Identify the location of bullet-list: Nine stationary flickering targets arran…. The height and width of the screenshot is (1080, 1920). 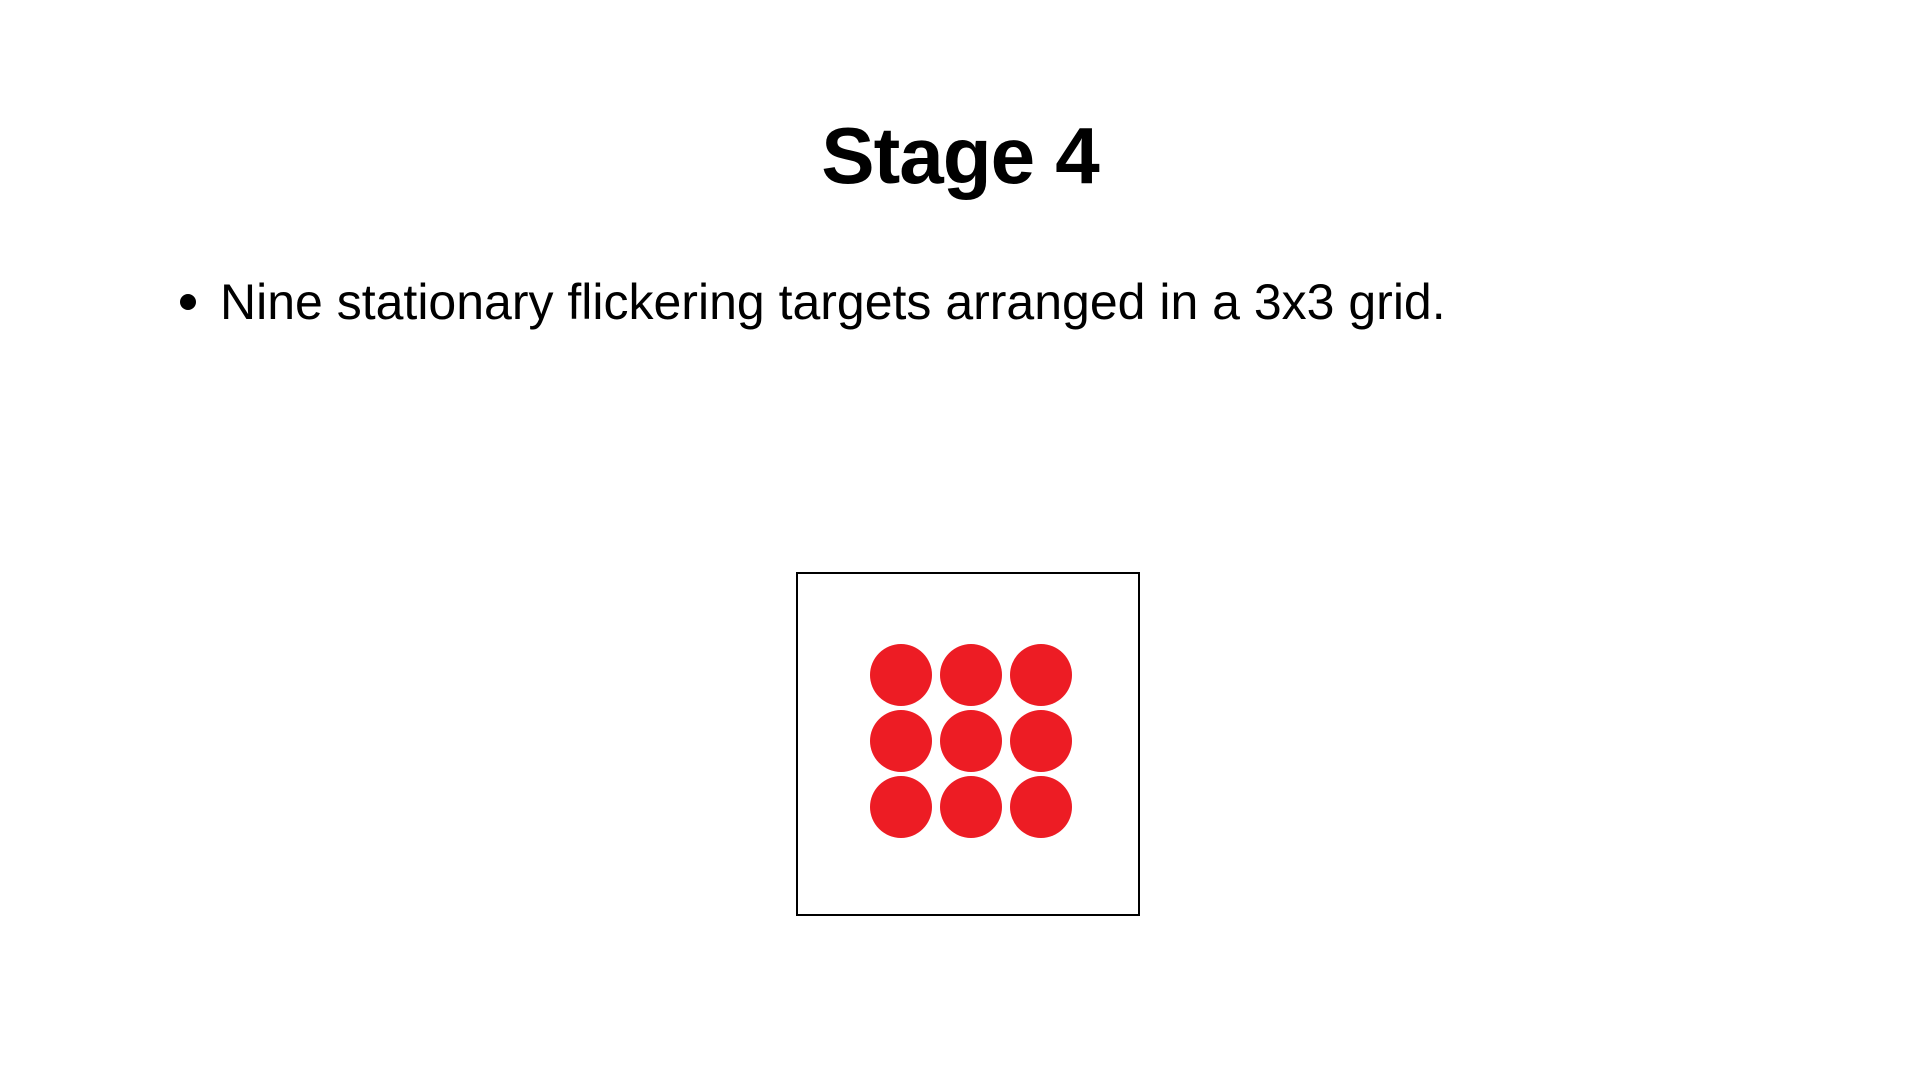
(980, 302).